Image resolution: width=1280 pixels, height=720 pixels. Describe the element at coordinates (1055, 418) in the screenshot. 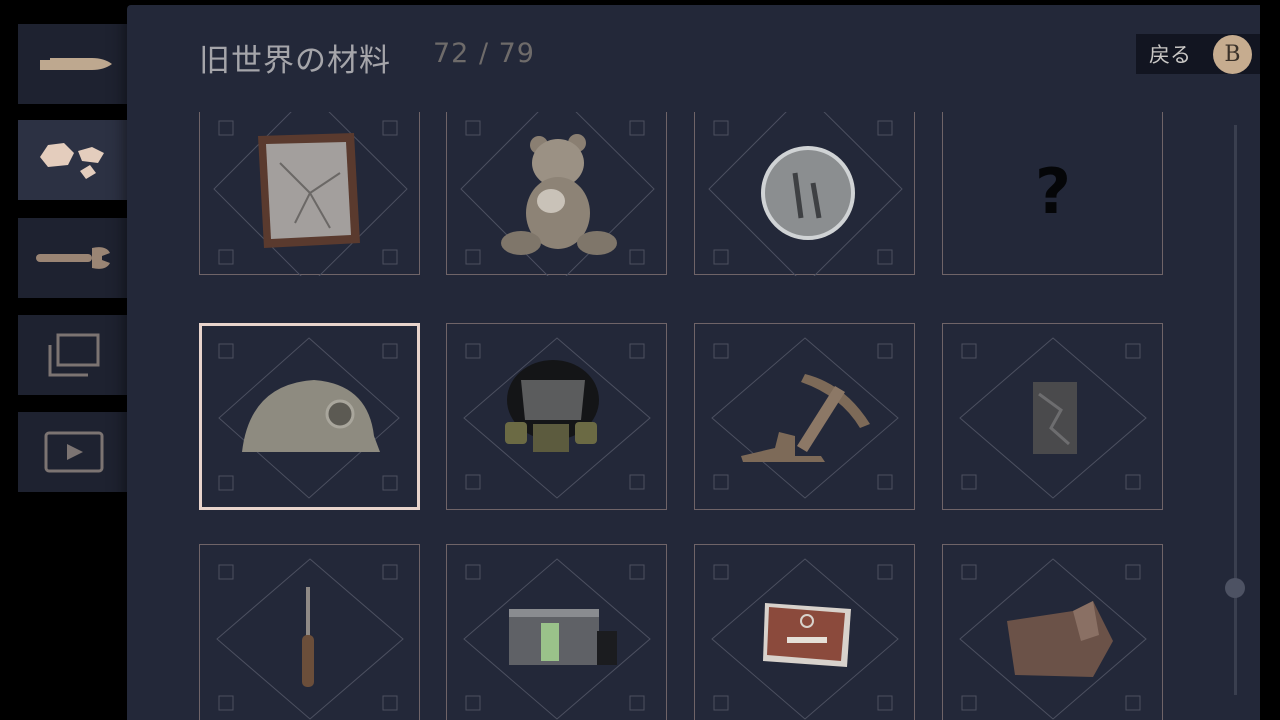

I see `stone-block-icon` at that location.